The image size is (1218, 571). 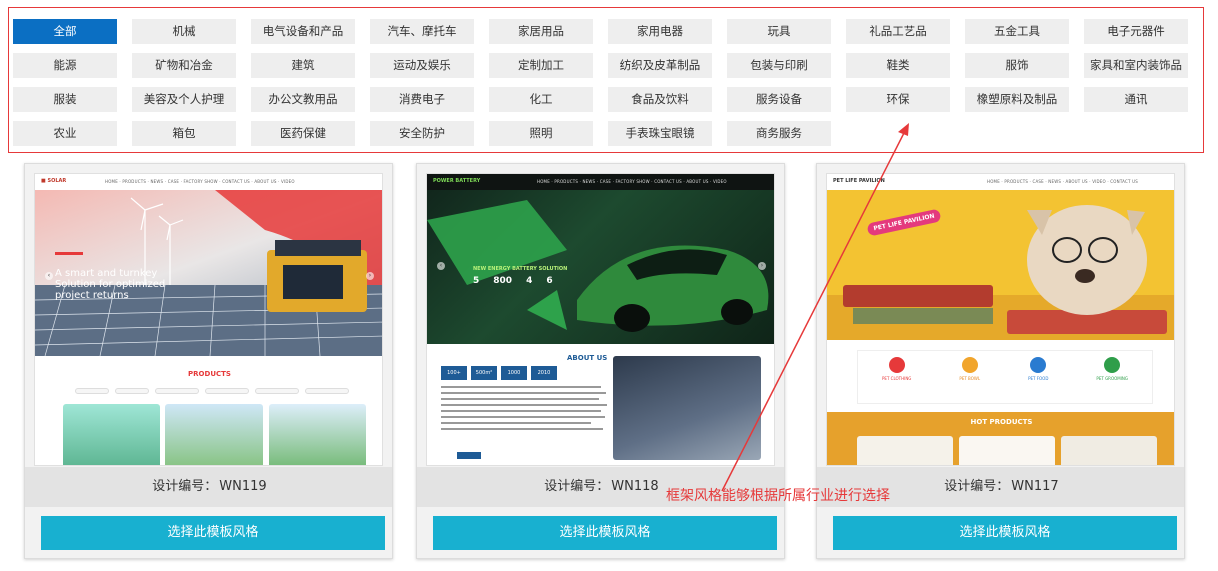 What do you see at coordinates (660, 65) in the screenshot?
I see `category-button: 纺织及皮革制品` at bounding box center [660, 65].